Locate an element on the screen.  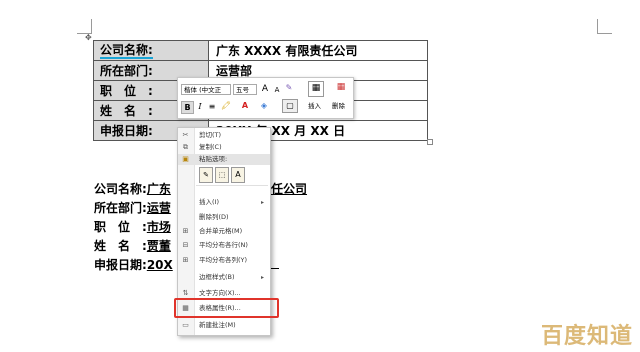
distribute-rows-icon: ⊟ is located at coordinates (185, 245).